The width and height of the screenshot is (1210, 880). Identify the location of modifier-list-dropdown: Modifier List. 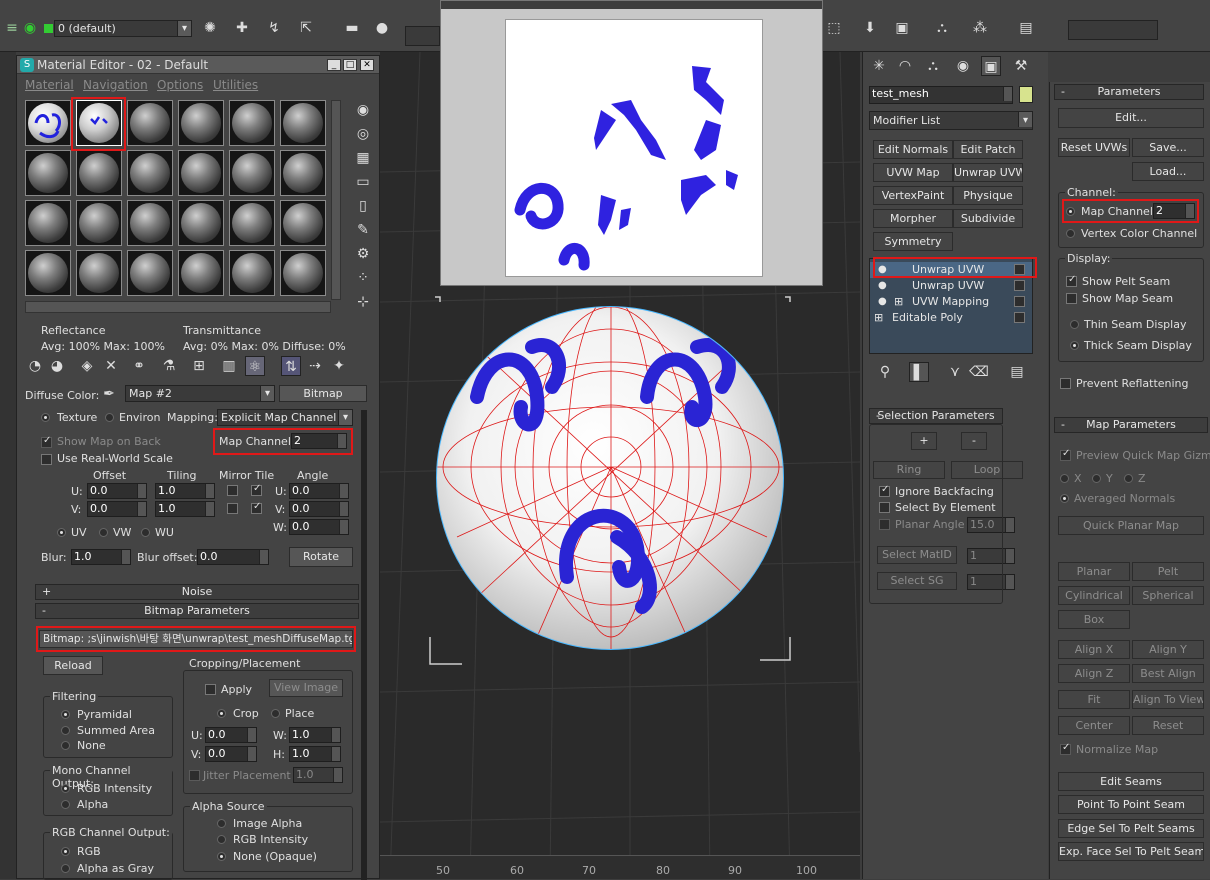
(951, 120).